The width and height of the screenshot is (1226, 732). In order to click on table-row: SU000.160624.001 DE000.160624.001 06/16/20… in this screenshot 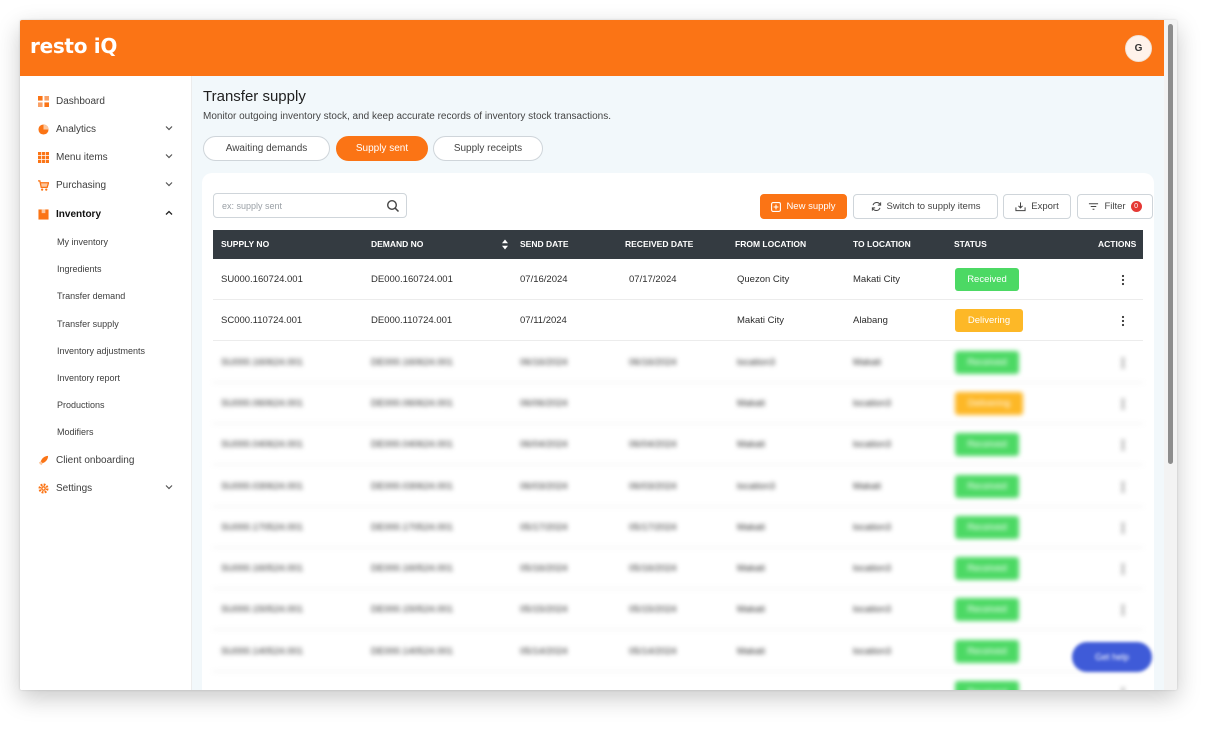, I will do `click(678, 362)`.